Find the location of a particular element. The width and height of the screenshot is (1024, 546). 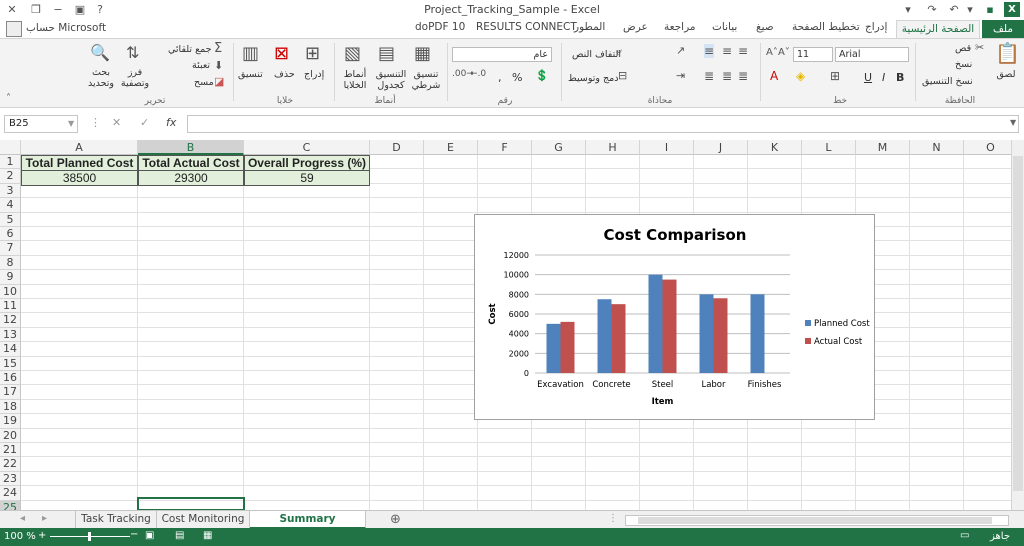

zoom-slider-thumb is located at coordinates (89, 536).